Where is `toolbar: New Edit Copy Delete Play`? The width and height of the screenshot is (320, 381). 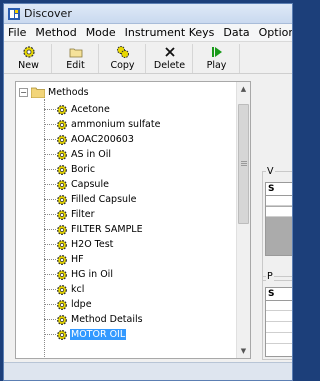 toolbar: New Edit Copy Delete Play is located at coordinates (148, 58).